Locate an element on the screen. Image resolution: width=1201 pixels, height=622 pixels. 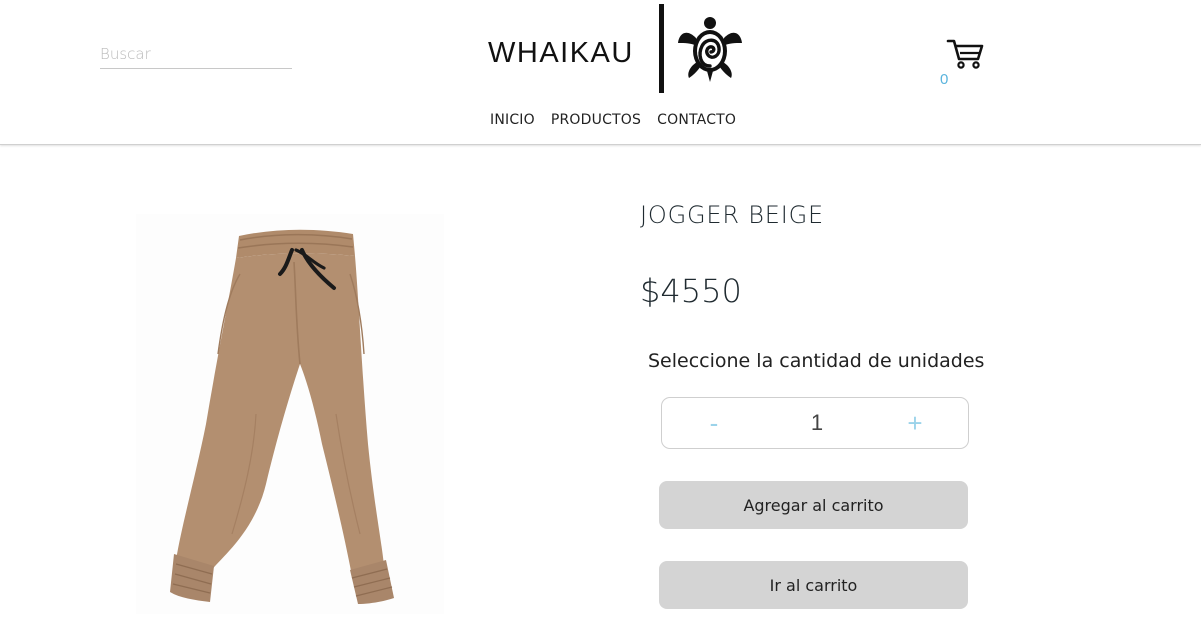
nav-item-contacto: CONTACTO is located at coordinates (696, 120).